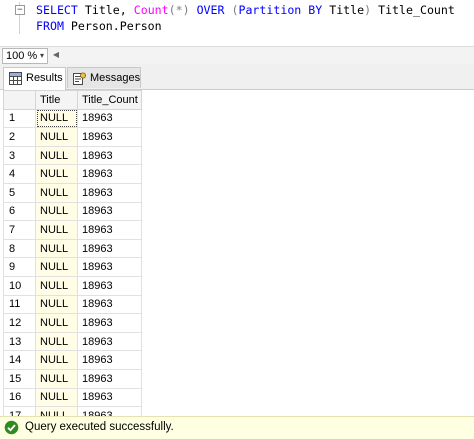 This screenshot has height=439, width=474. I want to click on row-number-cell: 14, so click(19, 360).